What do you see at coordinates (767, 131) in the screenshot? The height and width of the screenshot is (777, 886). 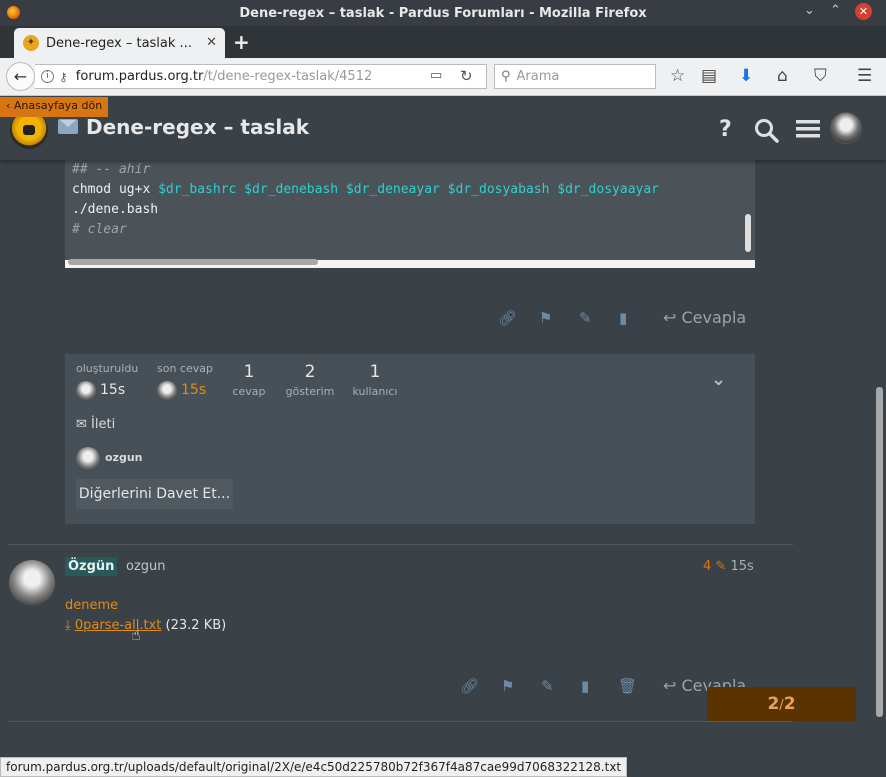 I see `search-icon` at bounding box center [767, 131].